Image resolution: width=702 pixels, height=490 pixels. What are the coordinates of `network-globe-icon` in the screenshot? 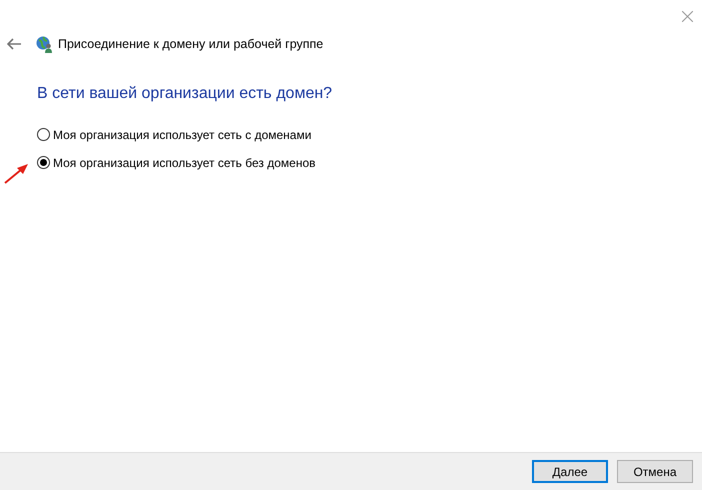 It's located at (44, 44).